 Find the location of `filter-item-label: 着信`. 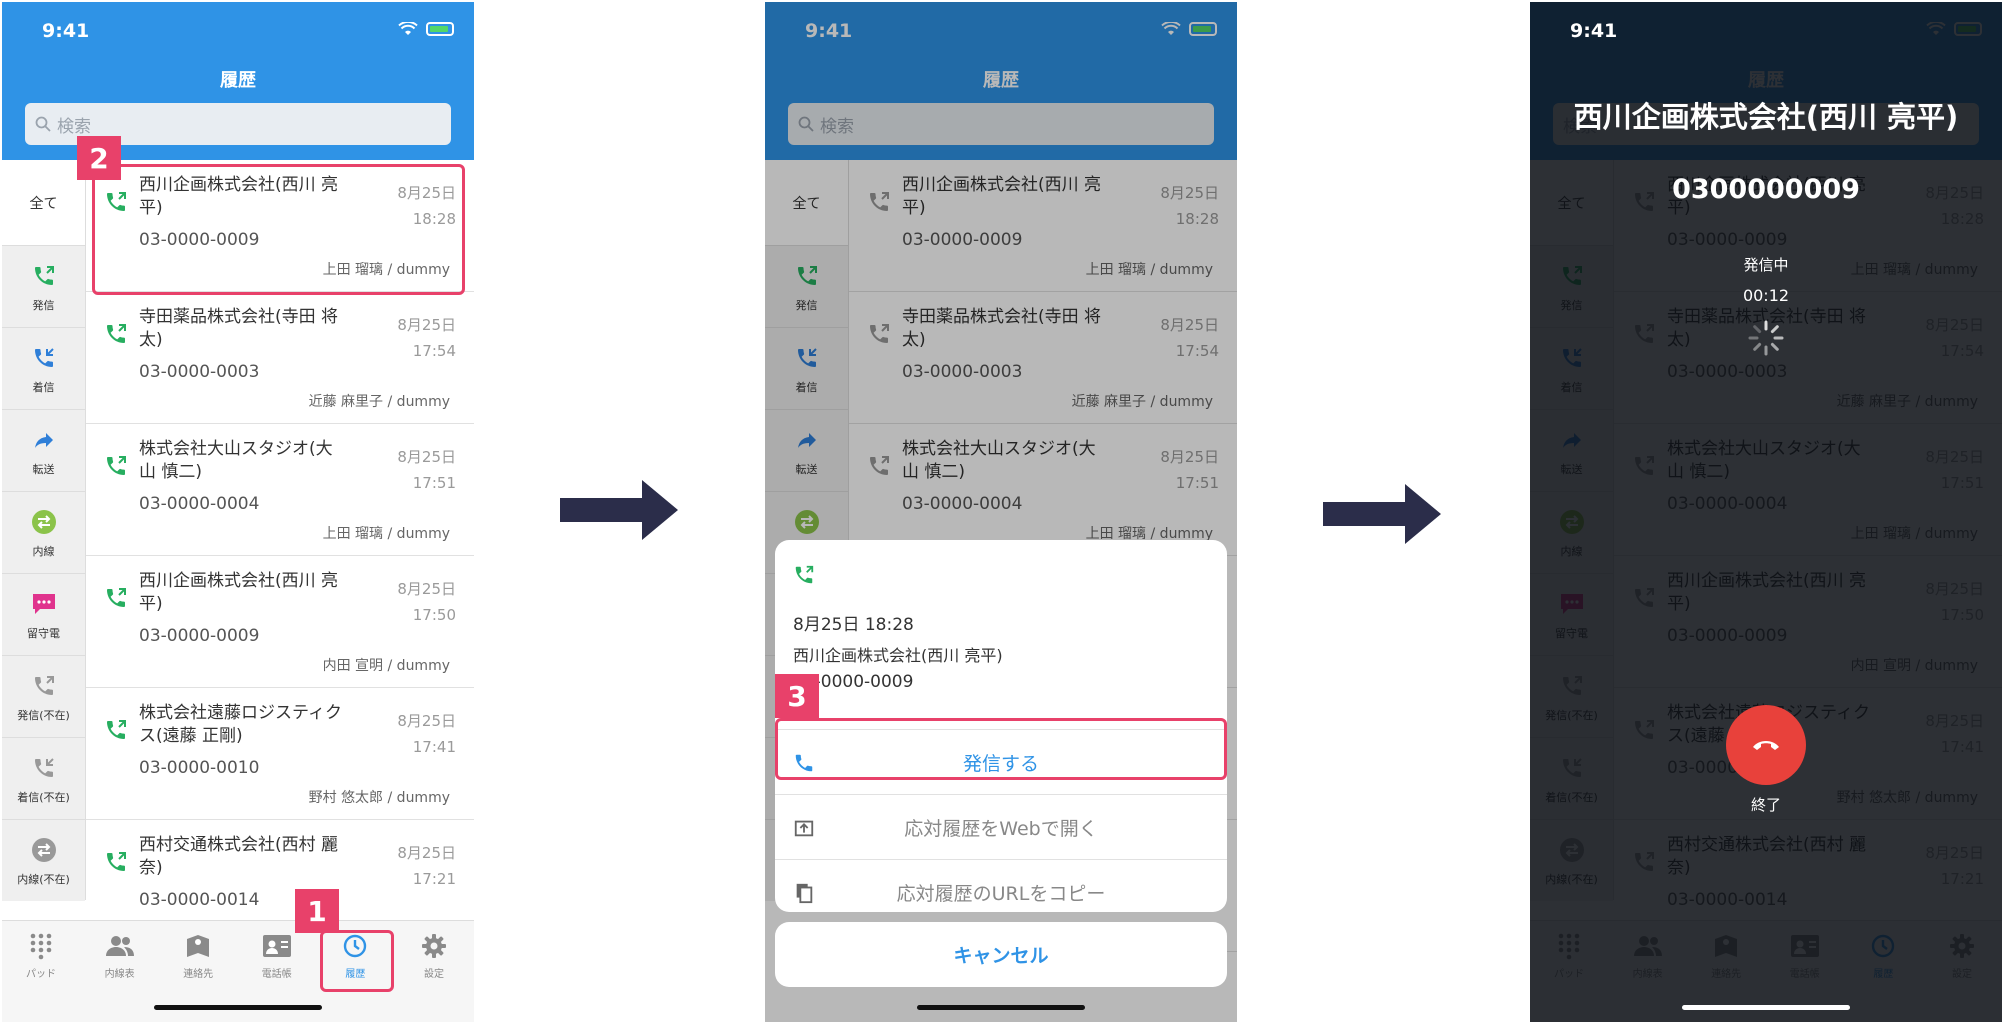

filter-item-label: 着信 is located at coordinates (43, 387).